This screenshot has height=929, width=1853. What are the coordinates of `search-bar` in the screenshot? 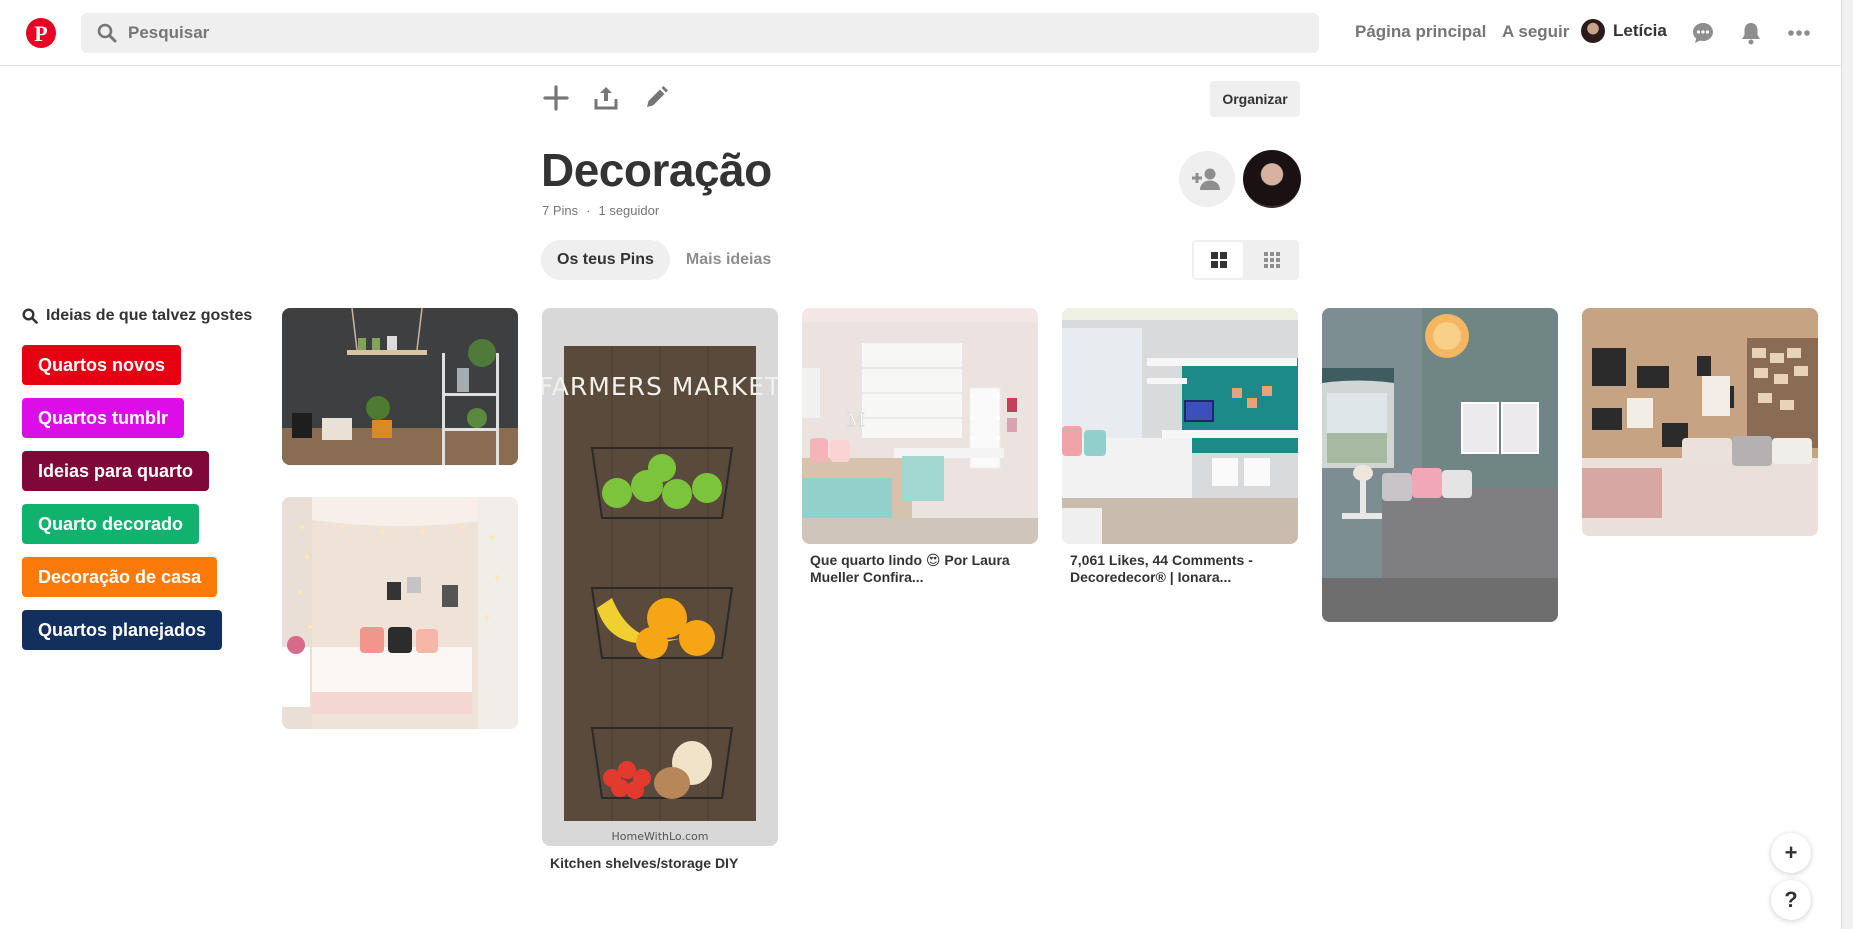 It's located at (700, 33).